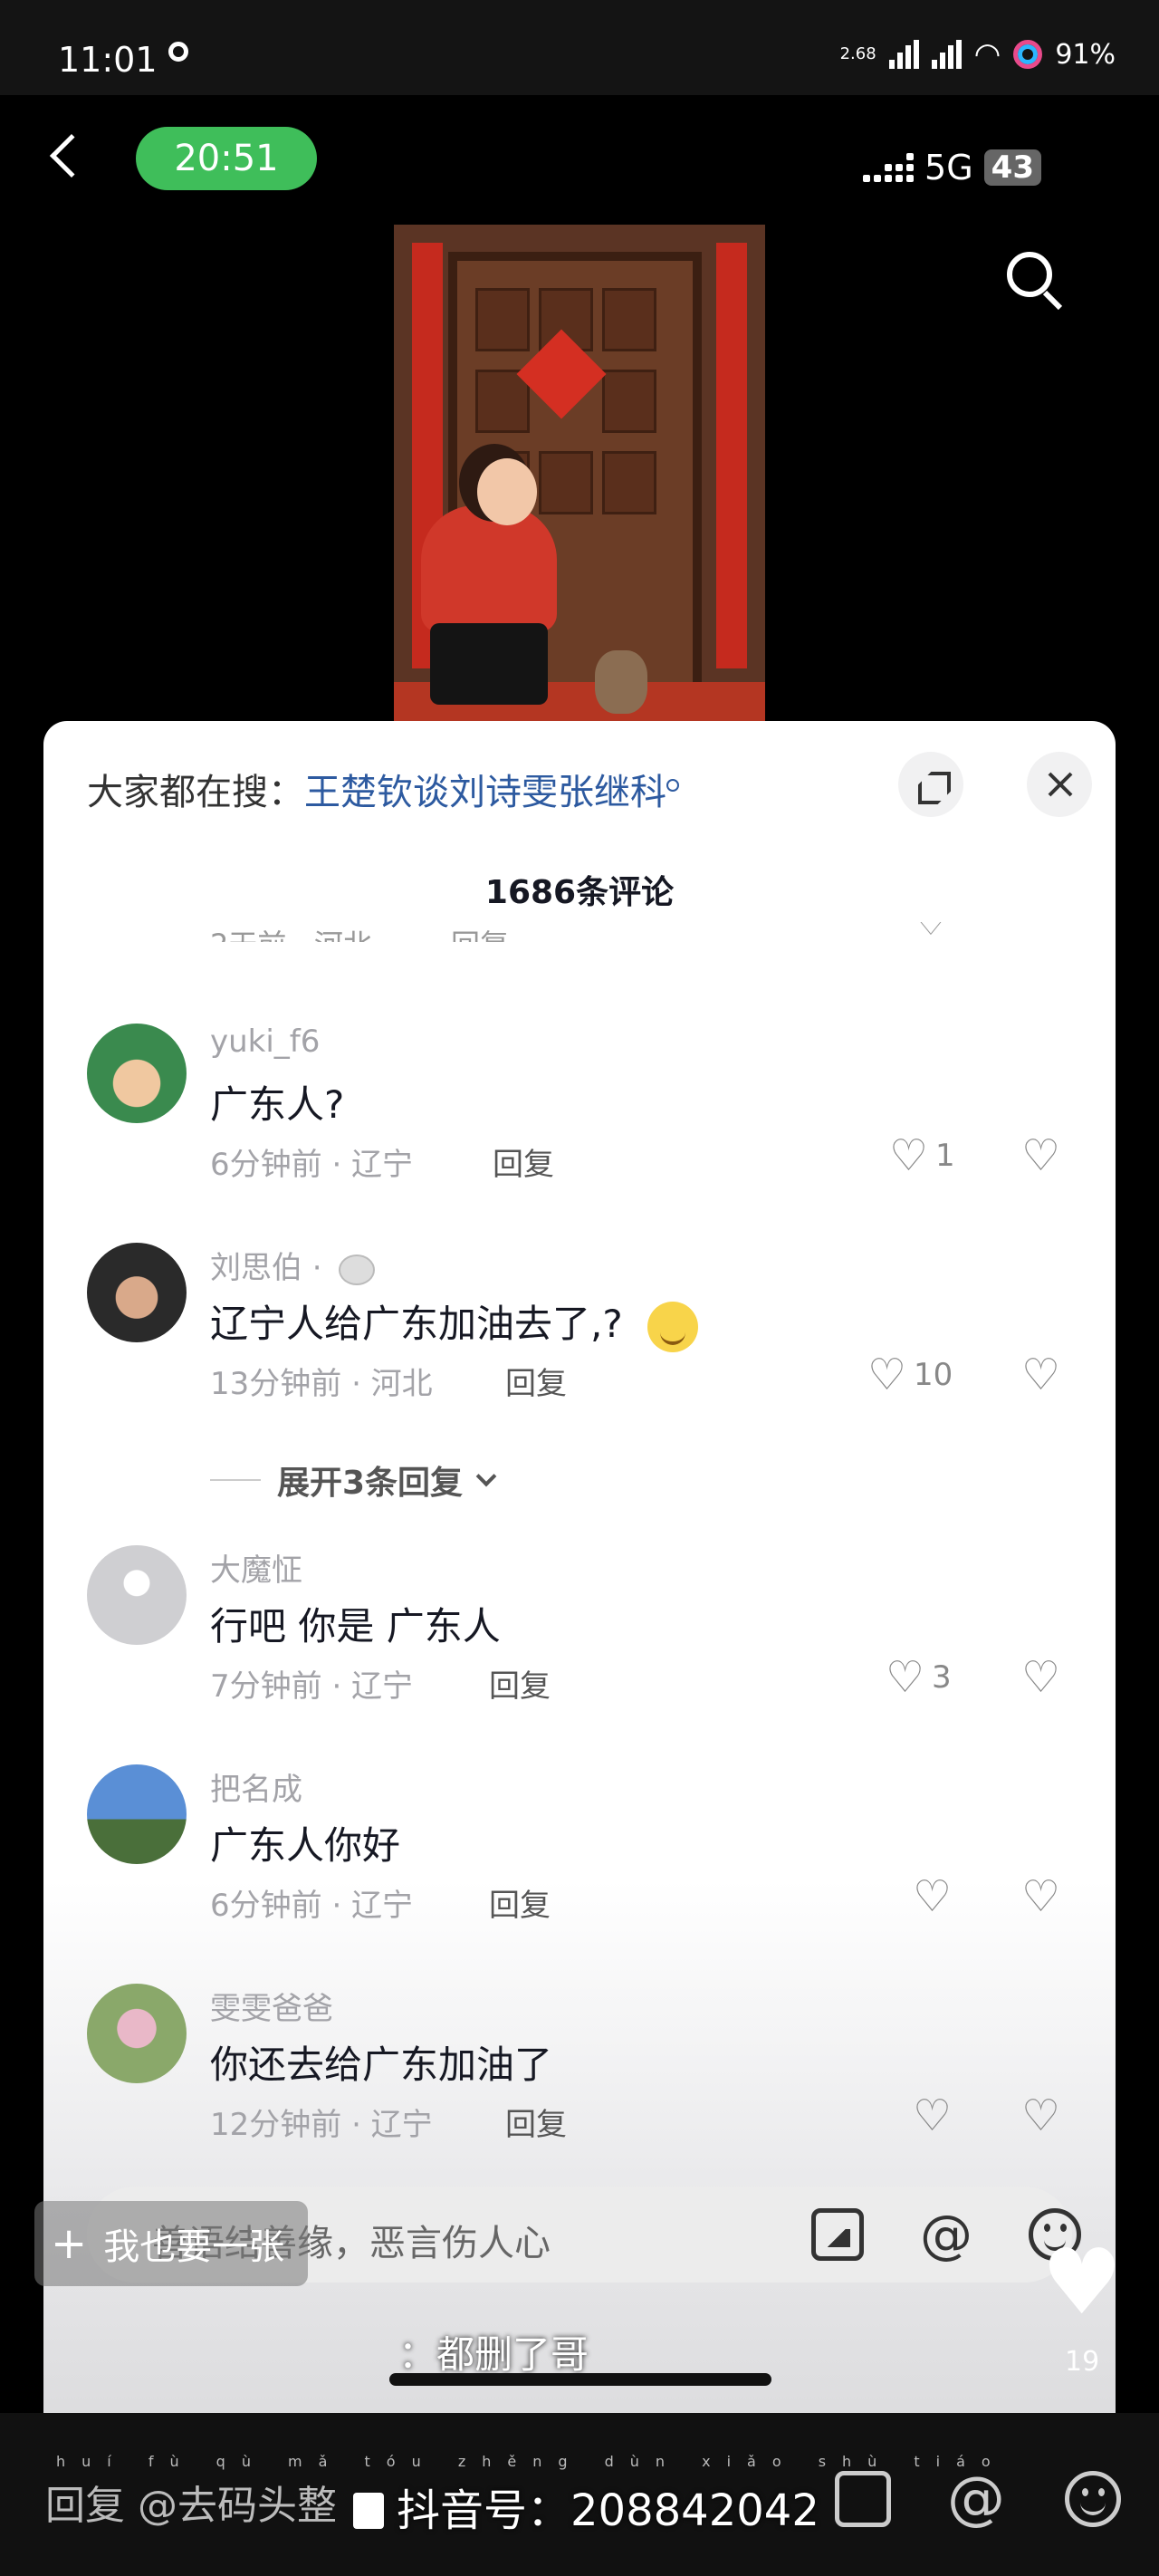 Image resolution: width=1159 pixels, height=2576 pixels. Describe the element at coordinates (931, 784) in the screenshot. I see `expand-icon` at that location.